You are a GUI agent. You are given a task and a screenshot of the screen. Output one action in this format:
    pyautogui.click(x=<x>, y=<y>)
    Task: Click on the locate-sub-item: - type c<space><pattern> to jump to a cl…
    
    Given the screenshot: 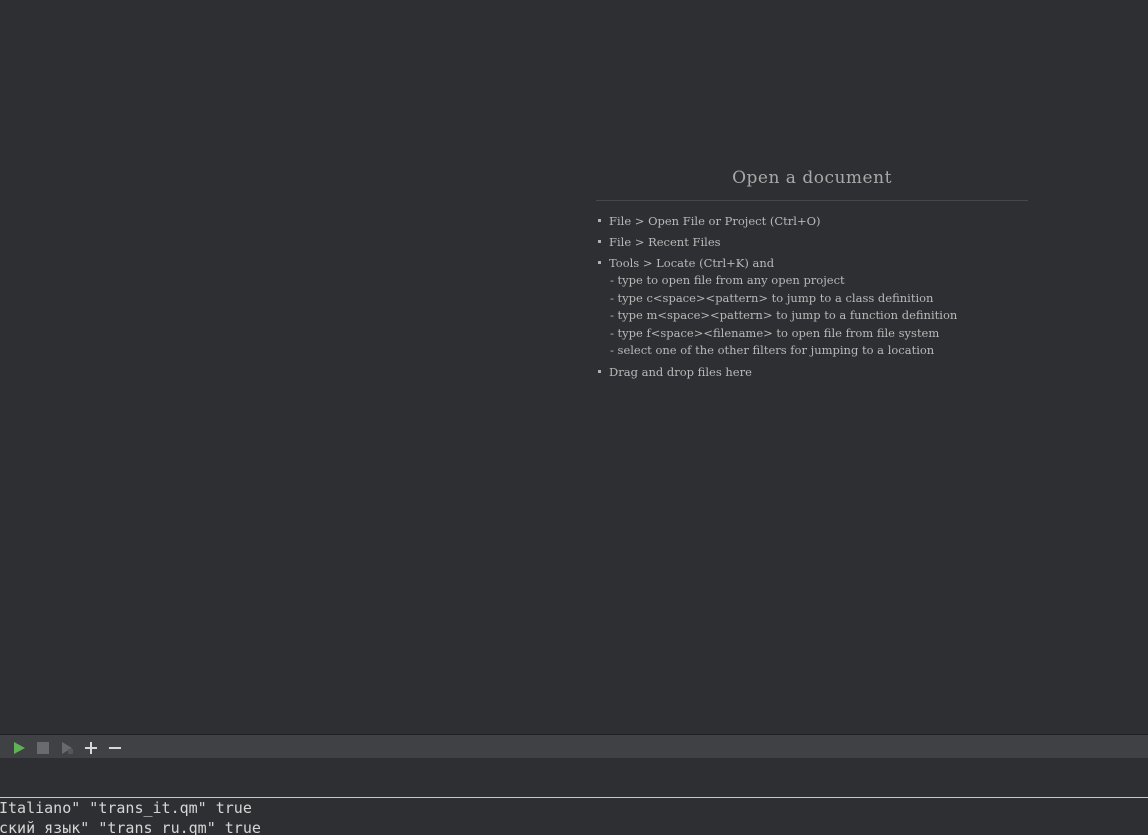 What is the action you would take?
    pyautogui.click(x=772, y=297)
    